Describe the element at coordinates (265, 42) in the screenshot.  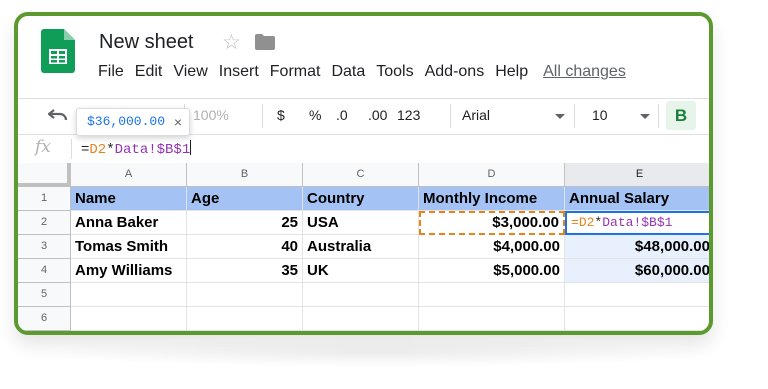
I see `folder-icon` at that location.